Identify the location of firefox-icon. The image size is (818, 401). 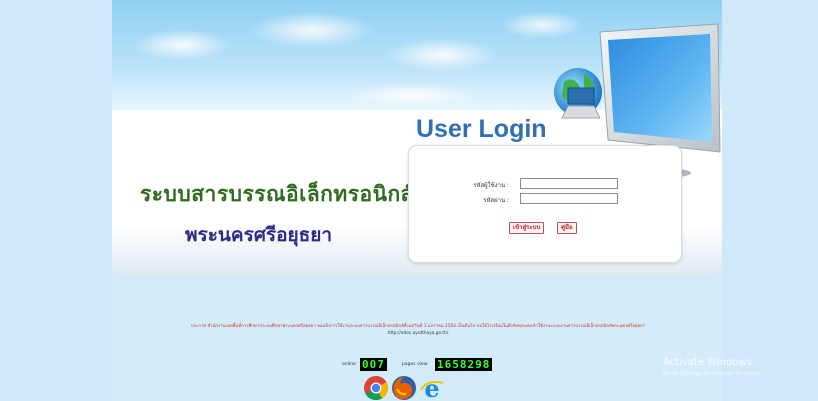
(404, 388).